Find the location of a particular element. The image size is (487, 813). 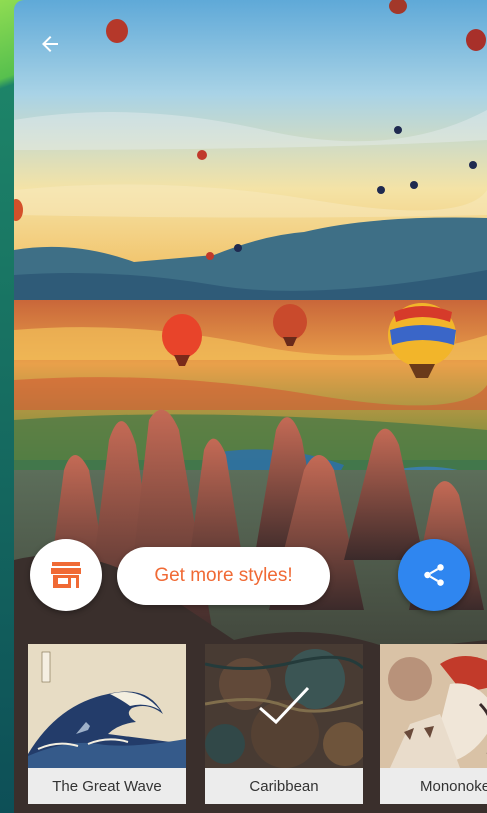

selected-indicator is located at coordinates (284, 706).